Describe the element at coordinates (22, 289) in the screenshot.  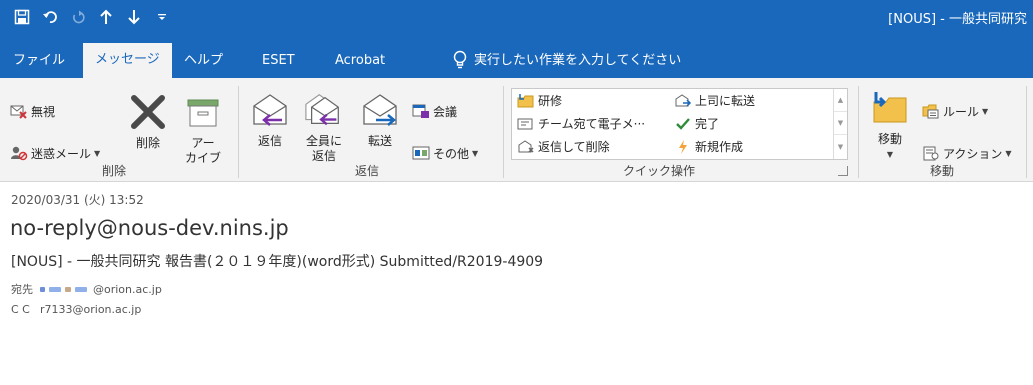
I see `to-label: 宛先` at that location.